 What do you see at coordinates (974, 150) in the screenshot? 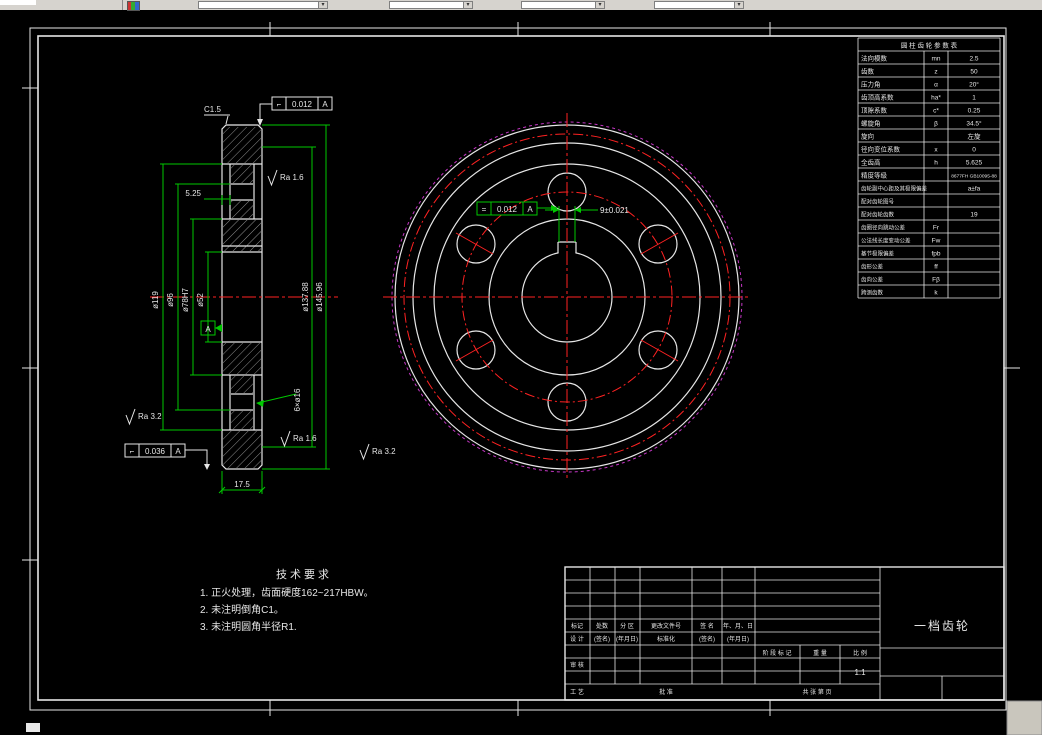
I see `param-value: 0` at bounding box center [974, 150].